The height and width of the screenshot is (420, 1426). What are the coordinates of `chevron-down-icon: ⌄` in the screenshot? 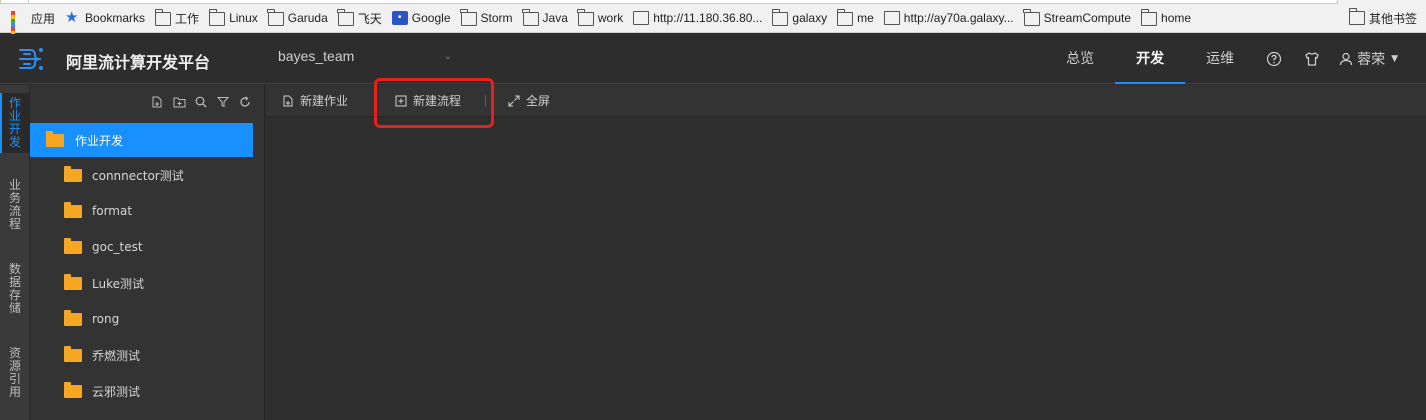 It's located at (447, 56).